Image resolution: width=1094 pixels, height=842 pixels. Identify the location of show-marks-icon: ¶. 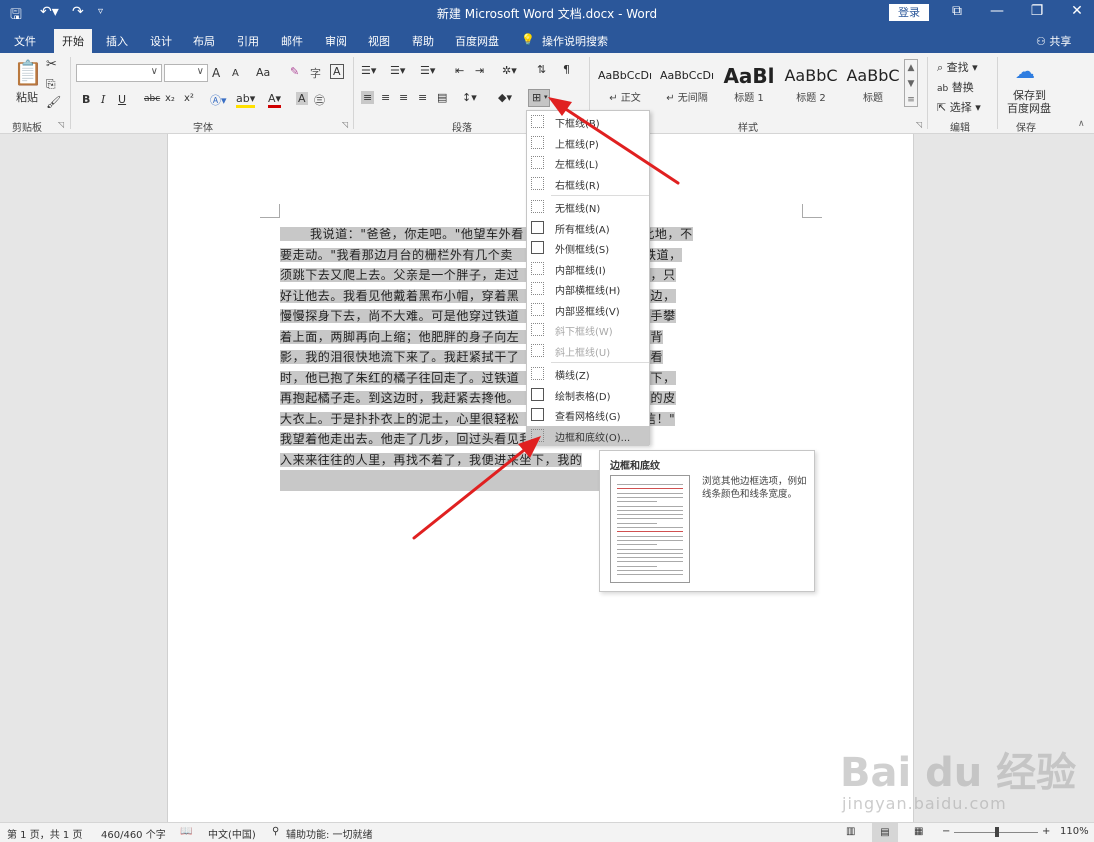
(566, 69).